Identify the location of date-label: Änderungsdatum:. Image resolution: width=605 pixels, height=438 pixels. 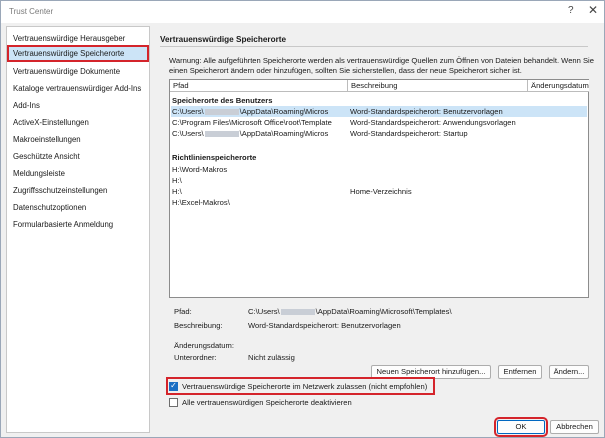
(204, 345).